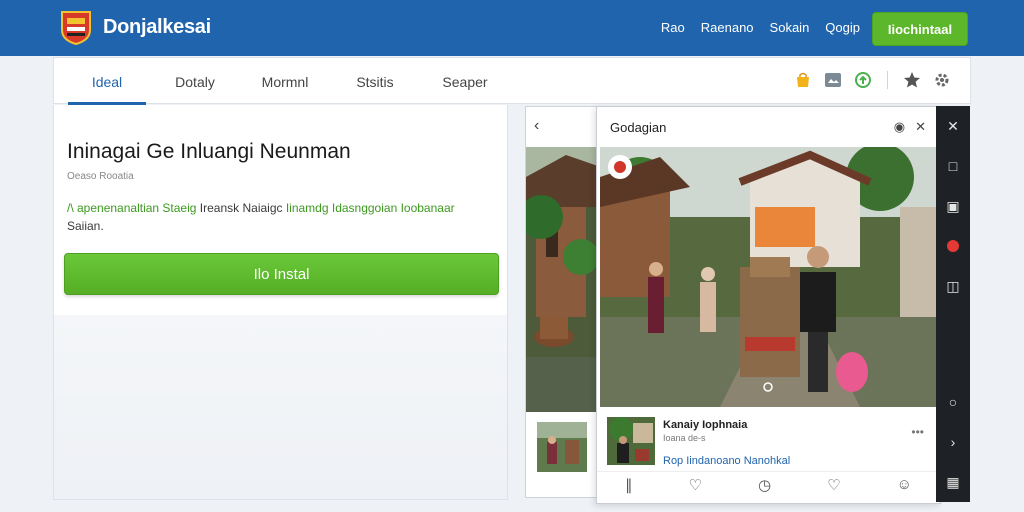  What do you see at coordinates (370, 208) in the screenshot?
I see `description-accent-2: Iinamdg Idasnggoian Ioobanaar` at bounding box center [370, 208].